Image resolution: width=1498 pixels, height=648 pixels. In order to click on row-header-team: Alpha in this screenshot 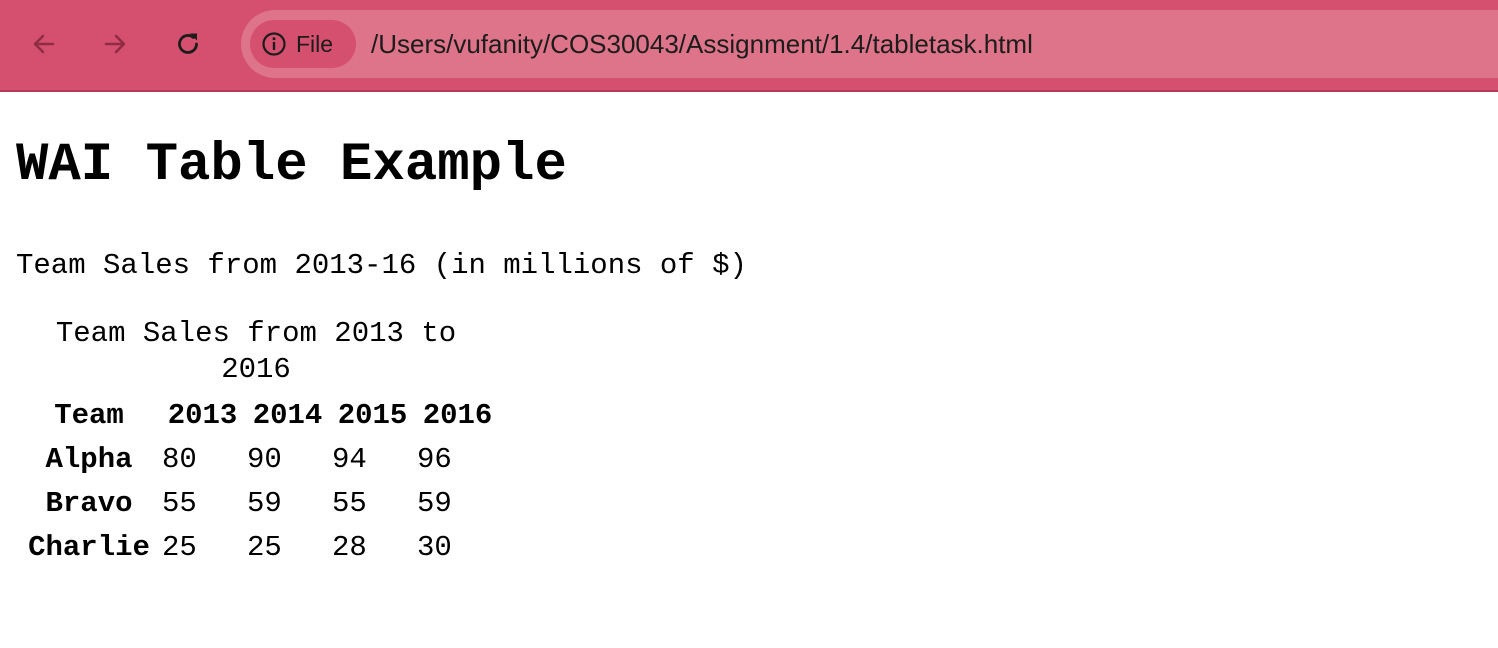, I will do `click(89, 459)`.